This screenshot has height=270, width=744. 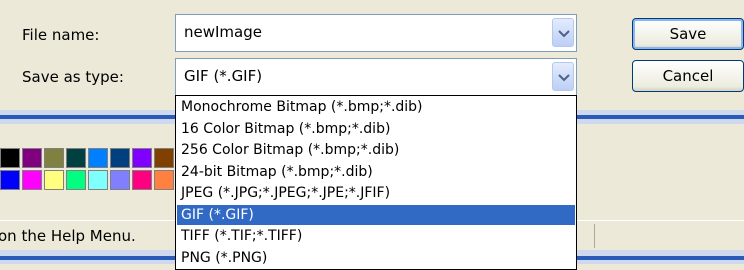 What do you see at coordinates (376, 129) in the screenshot?
I see `type-option: 16 Color Bitmap (*.bmp;*.dib)` at bounding box center [376, 129].